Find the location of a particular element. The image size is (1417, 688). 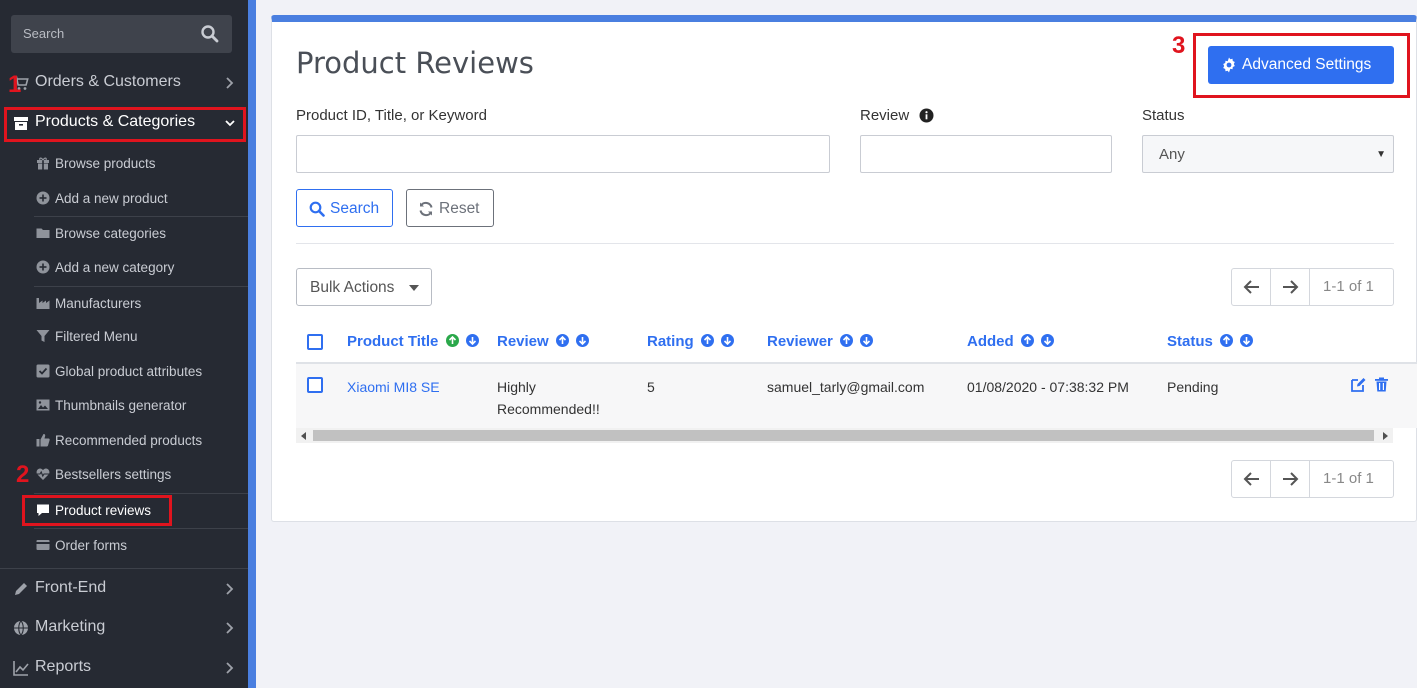

globe-icon is located at coordinates (21, 628).